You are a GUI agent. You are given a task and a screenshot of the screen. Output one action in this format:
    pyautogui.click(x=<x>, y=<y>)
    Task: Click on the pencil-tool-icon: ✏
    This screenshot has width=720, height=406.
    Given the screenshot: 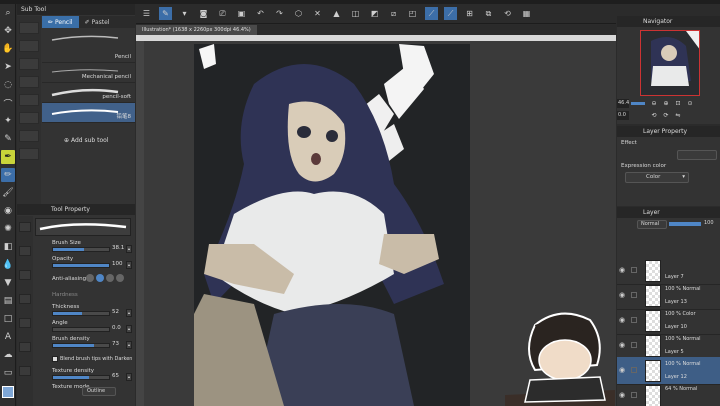 What is the action you would take?
    pyautogui.click(x=8, y=175)
    